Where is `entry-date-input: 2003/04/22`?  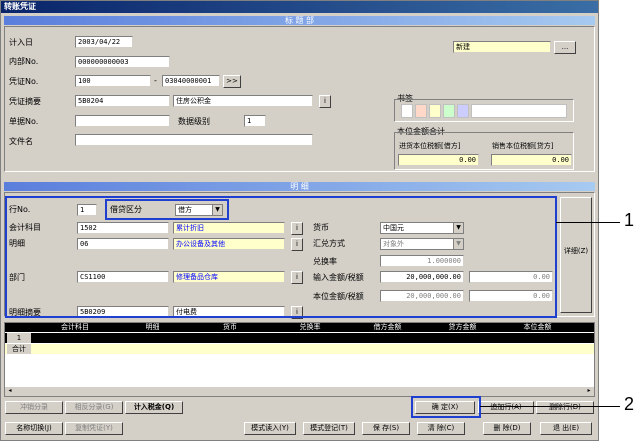 entry-date-input: 2003/04/22 is located at coordinates (104, 42).